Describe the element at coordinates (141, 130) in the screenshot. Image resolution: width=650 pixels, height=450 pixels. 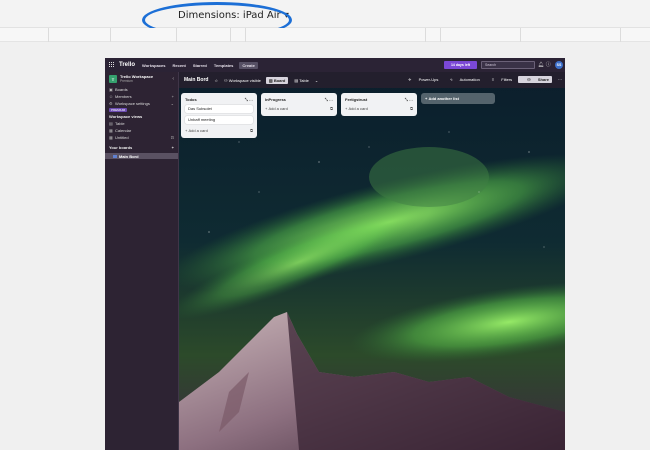
I see `sidebar-item-calendar: ▦ Calendar` at that location.